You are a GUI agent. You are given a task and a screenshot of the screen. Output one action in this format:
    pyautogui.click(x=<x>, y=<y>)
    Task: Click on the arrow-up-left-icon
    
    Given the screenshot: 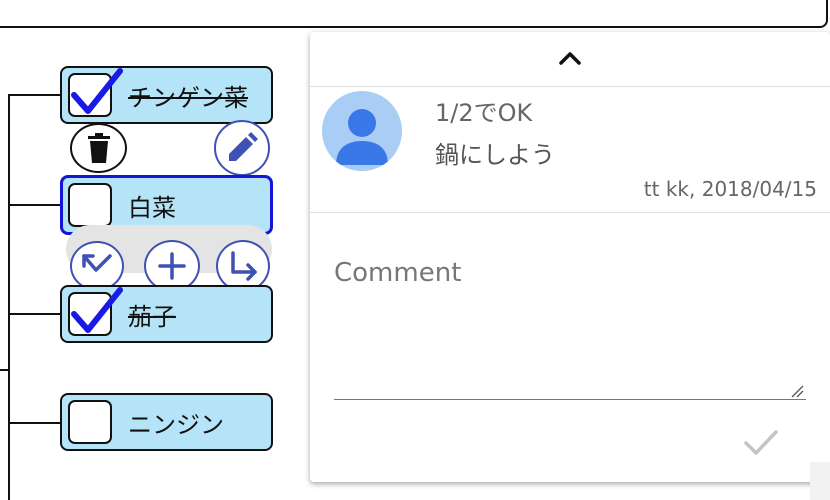 What is the action you would take?
    pyautogui.click(x=97, y=263)
    